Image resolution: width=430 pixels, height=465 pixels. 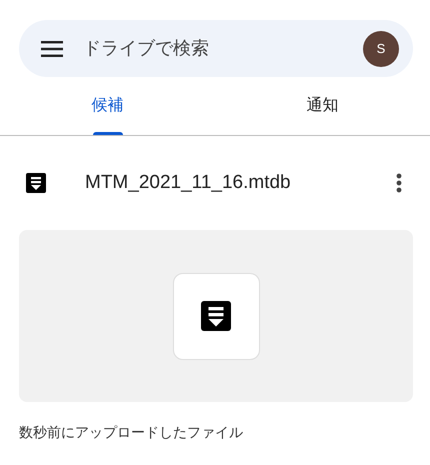 I want to click on avatar: S, so click(x=381, y=48).